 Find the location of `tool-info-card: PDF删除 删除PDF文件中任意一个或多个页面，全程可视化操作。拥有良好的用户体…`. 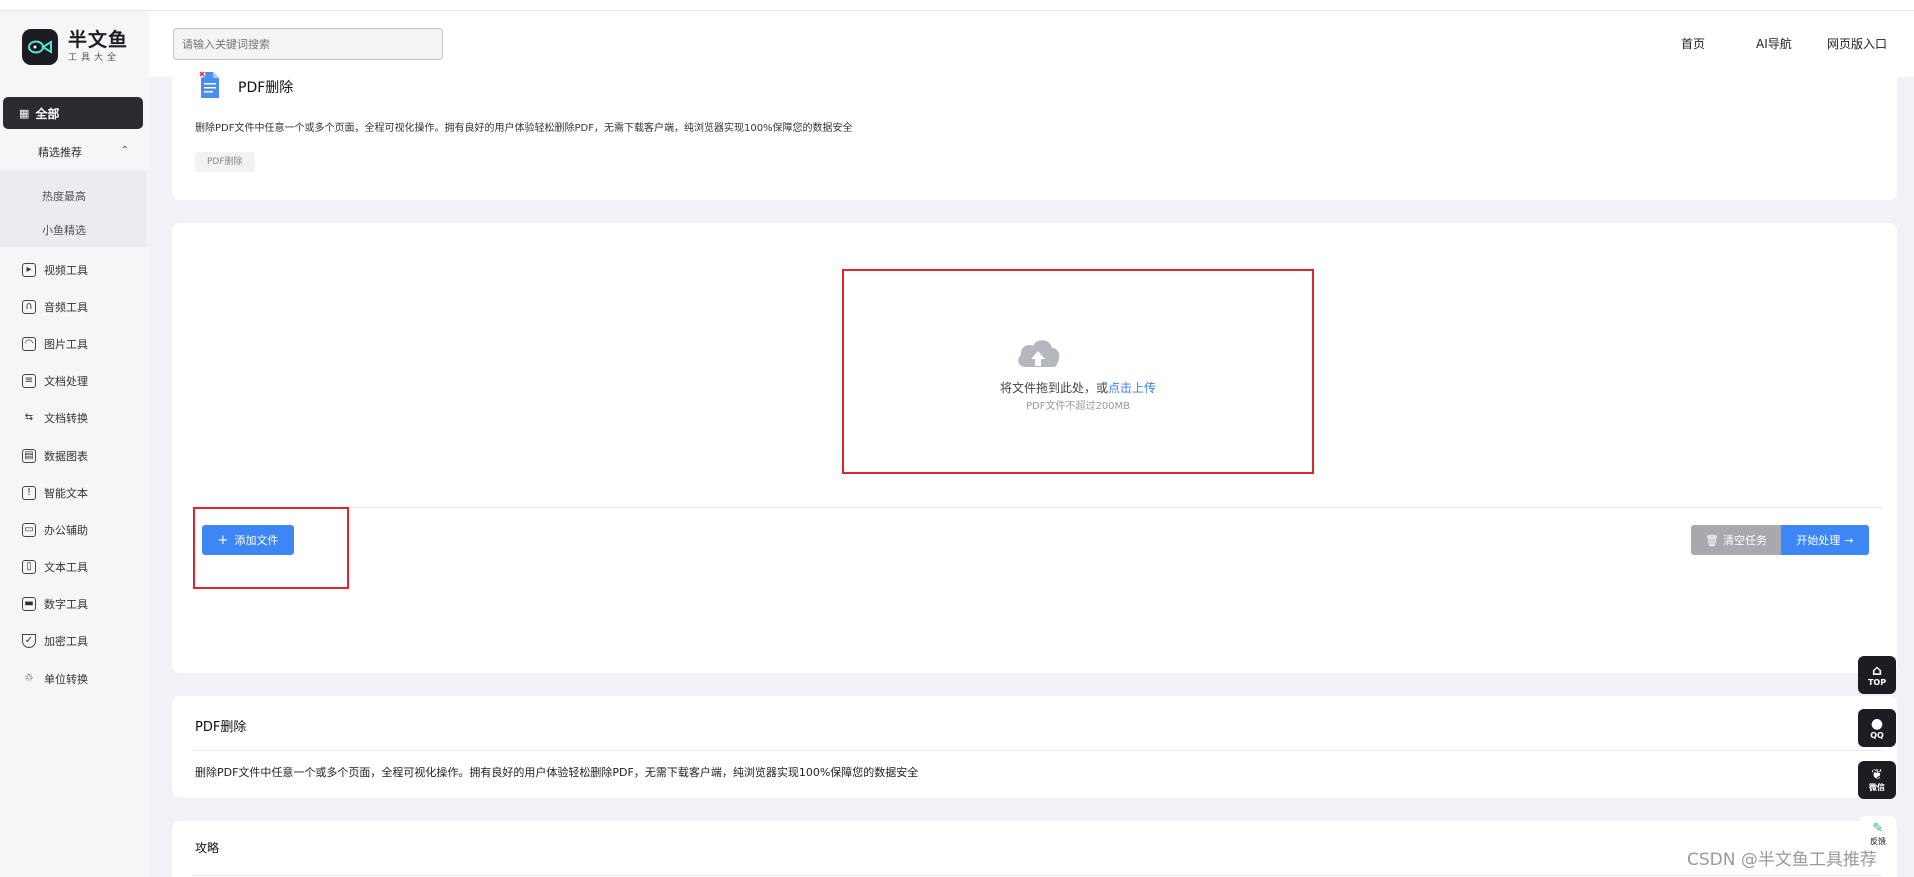

tool-info-card: PDF删除 删除PDF文件中任意一个或多个页面，全程可视化操作。拥有良好的用户体… is located at coordinates (1034, 135).